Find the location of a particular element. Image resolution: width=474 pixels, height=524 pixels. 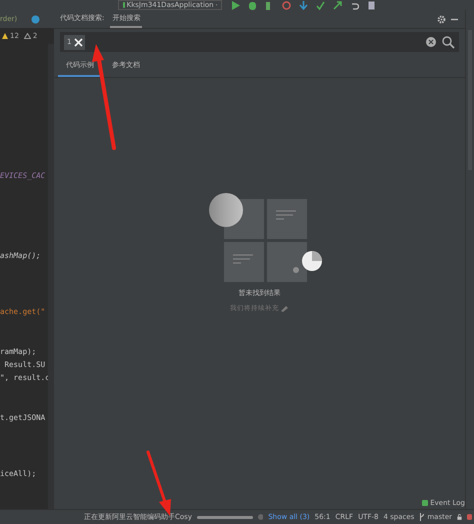

git-push-icon is located at coordinates (337, 5).